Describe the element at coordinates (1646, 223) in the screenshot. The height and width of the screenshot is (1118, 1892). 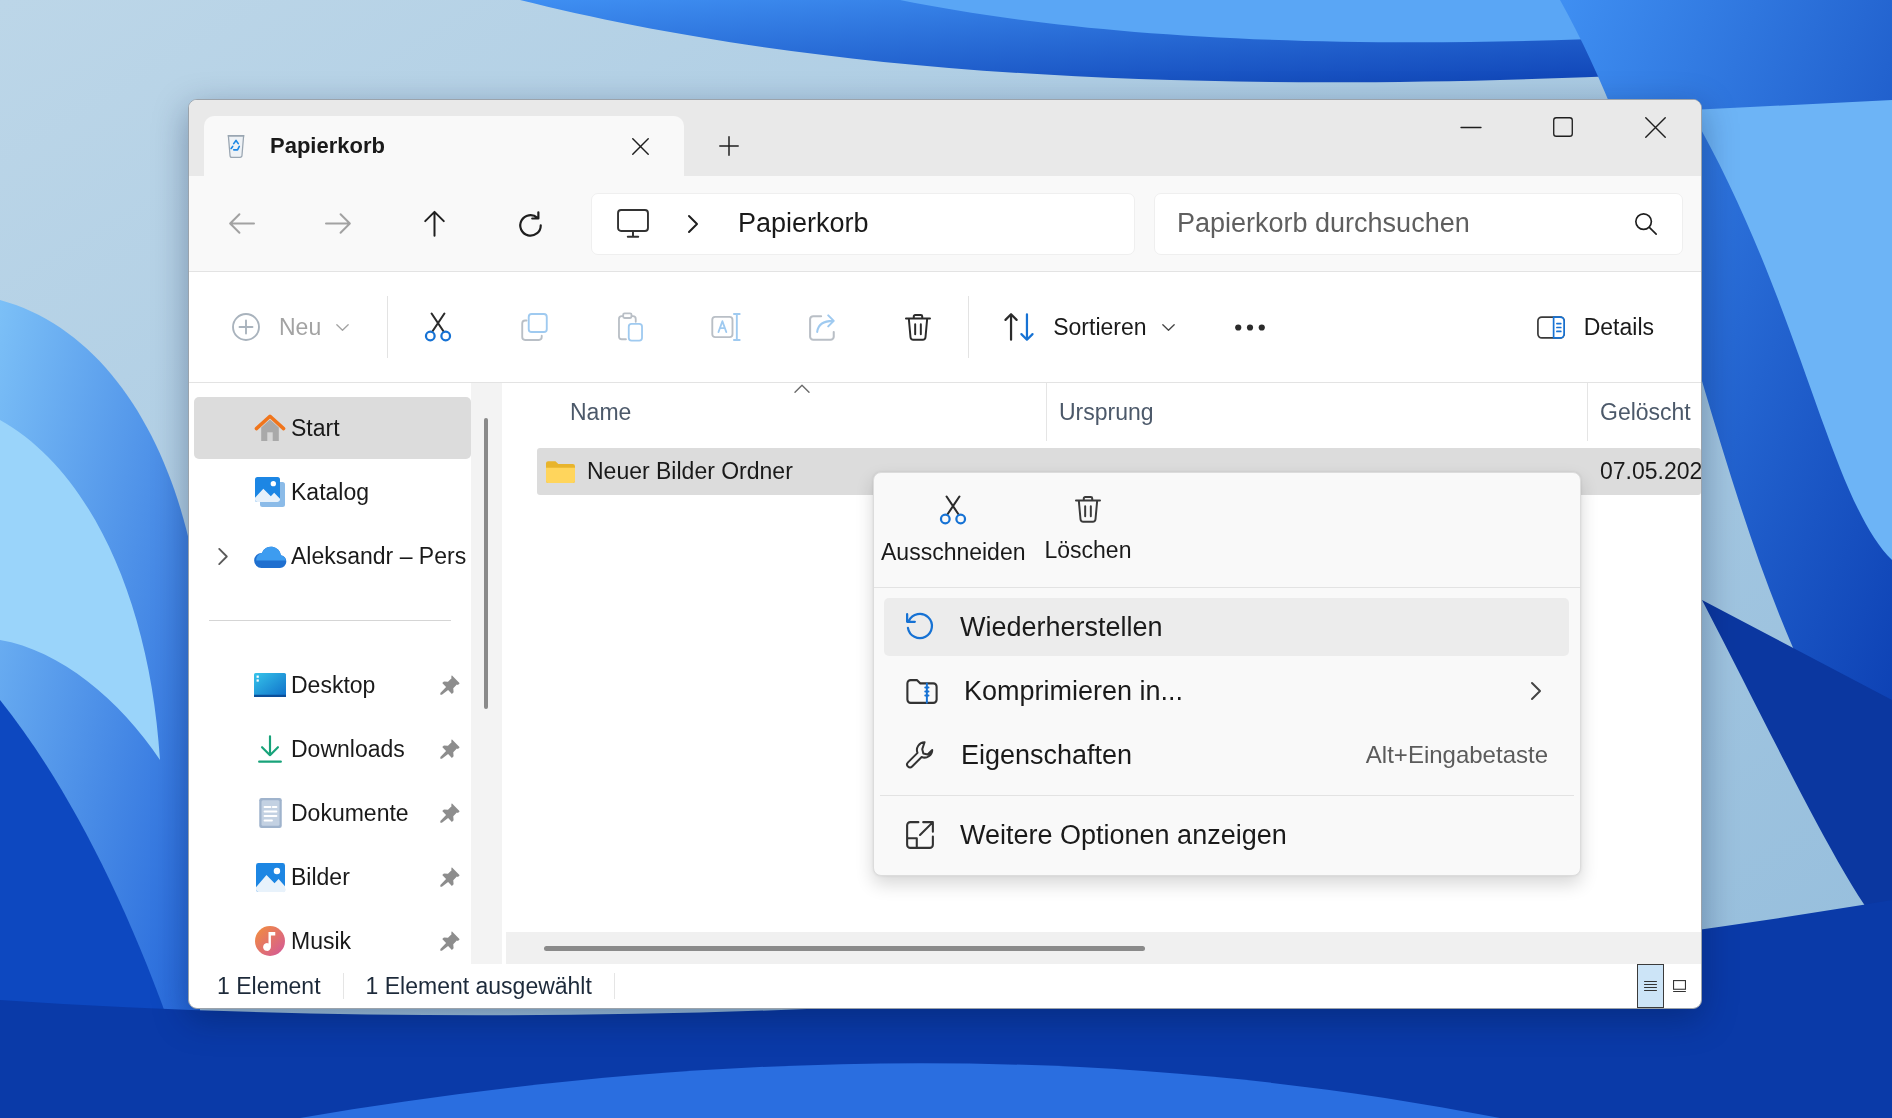
I see `search-icon` at that location.